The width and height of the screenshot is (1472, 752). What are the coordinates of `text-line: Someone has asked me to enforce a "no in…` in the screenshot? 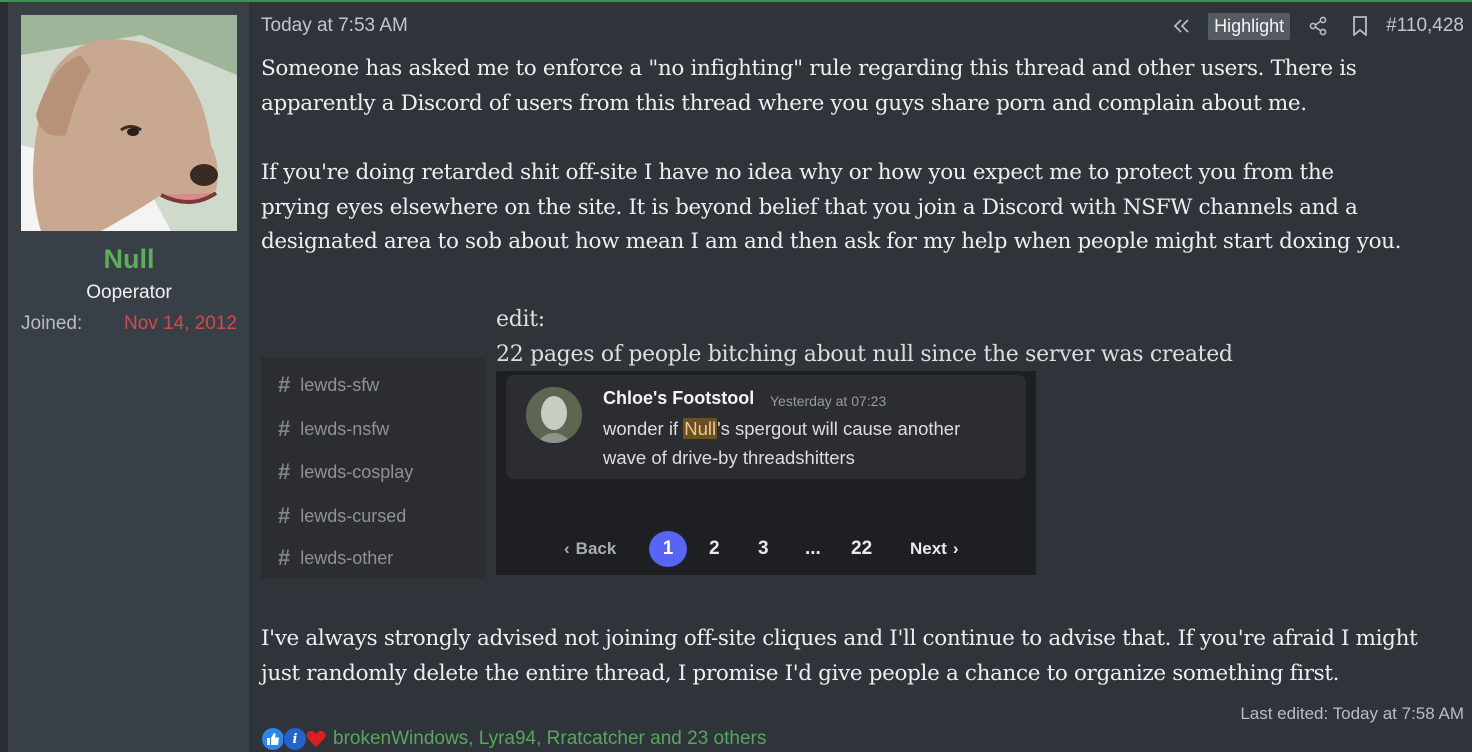 It's located at (809, 68).